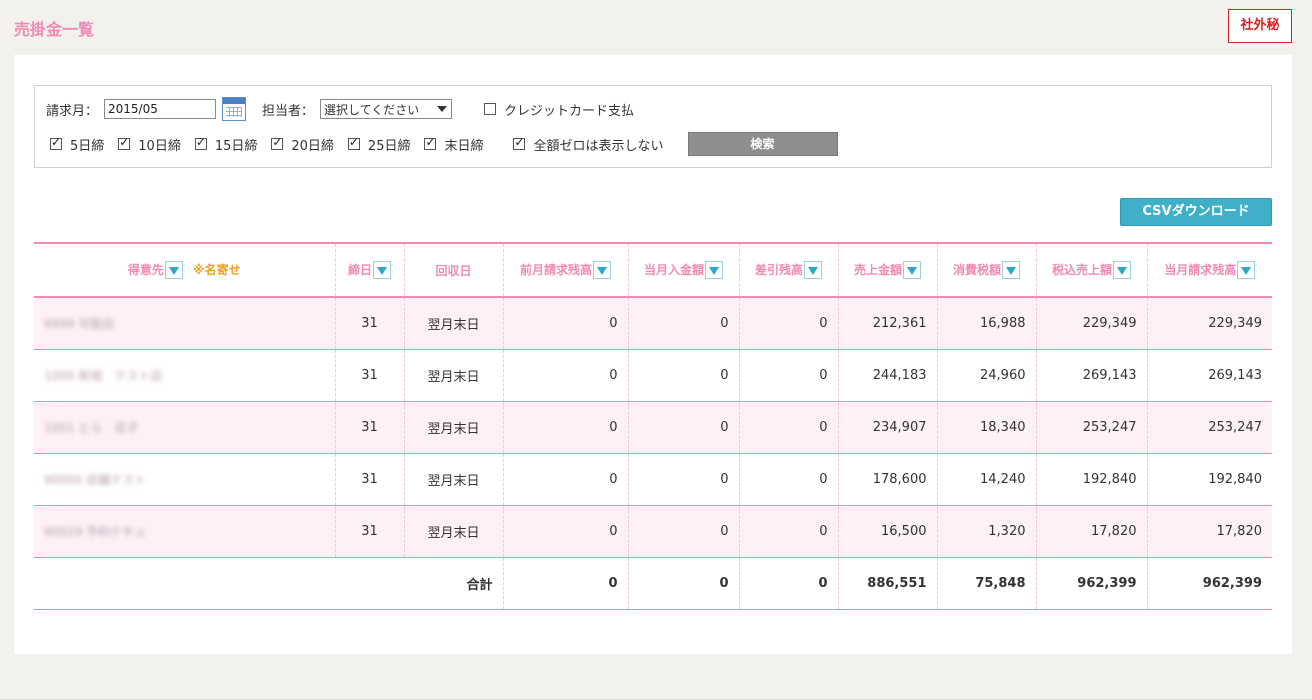 The image size is (1312, 700). What do you see at coordinates (888, 427) in the screenshot?
I see `sales-cell: 234,907` at bounding box center [888, 427].